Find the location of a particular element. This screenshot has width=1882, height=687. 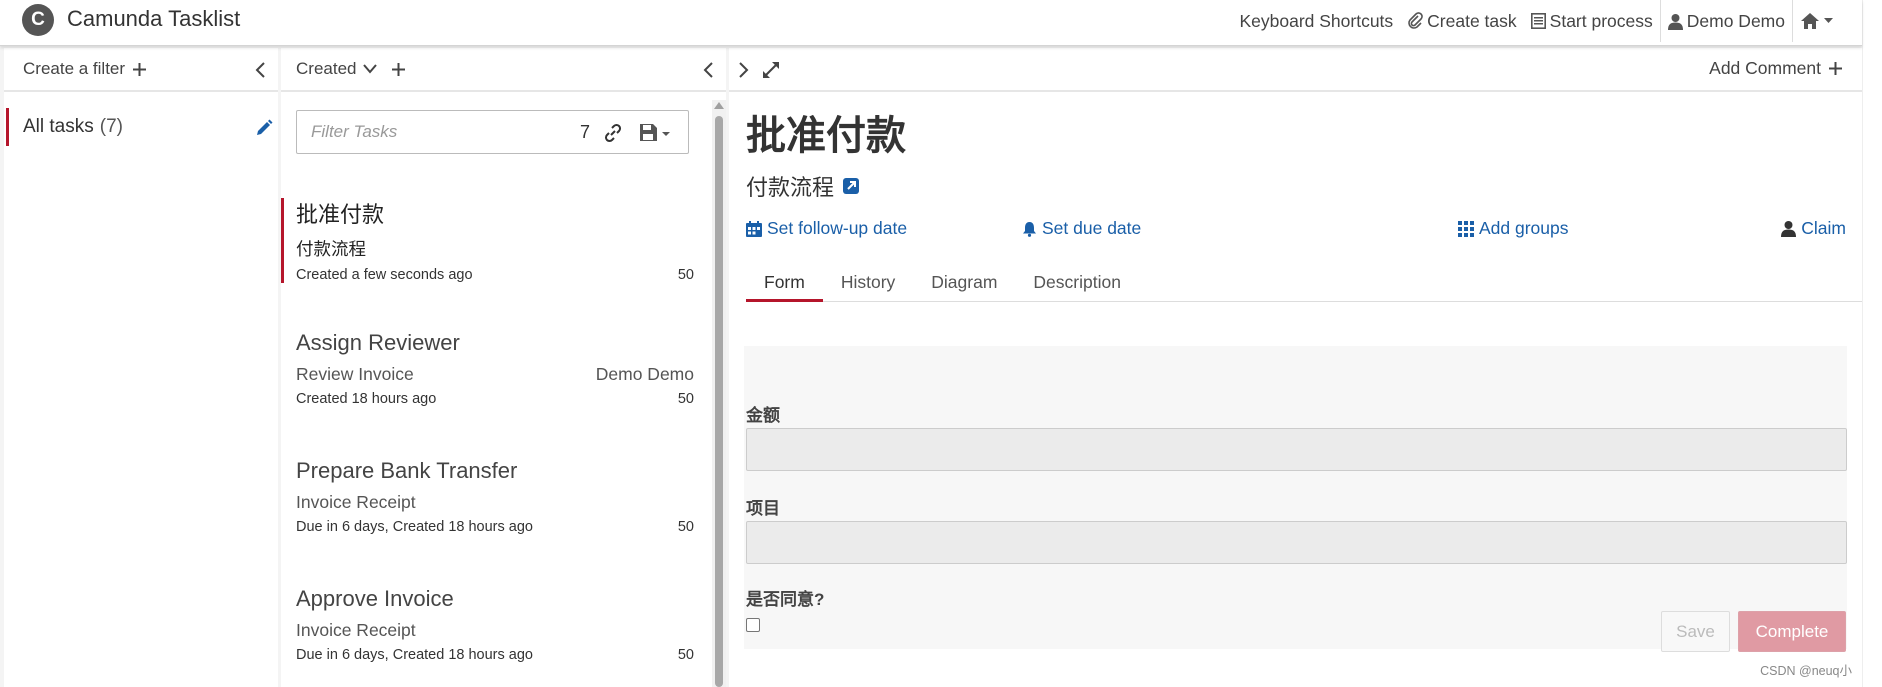

home-menu is located at coordinates (1816, 21).